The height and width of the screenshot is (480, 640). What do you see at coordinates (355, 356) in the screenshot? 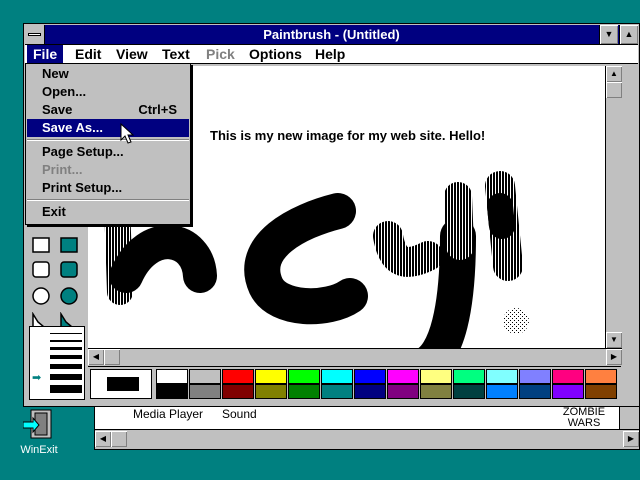
I see `horizontal-scrollbar: ◀ ▶` at bounding box center [355, 356].